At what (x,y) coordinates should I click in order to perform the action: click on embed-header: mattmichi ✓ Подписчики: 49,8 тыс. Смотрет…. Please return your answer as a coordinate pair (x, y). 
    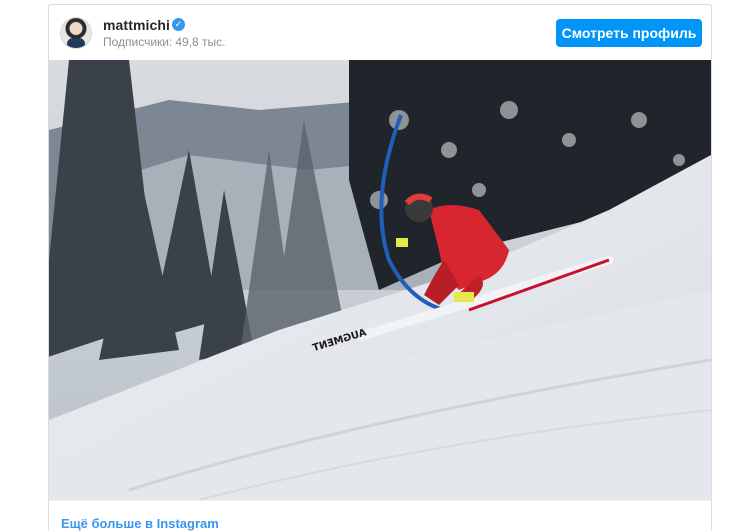
    Looking at the image, I should click on (380, 32).